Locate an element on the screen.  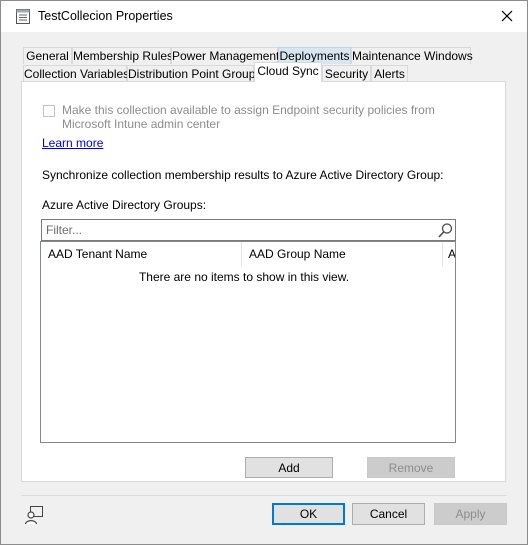
apply-button: Apply is located at coordinates (470, 514).